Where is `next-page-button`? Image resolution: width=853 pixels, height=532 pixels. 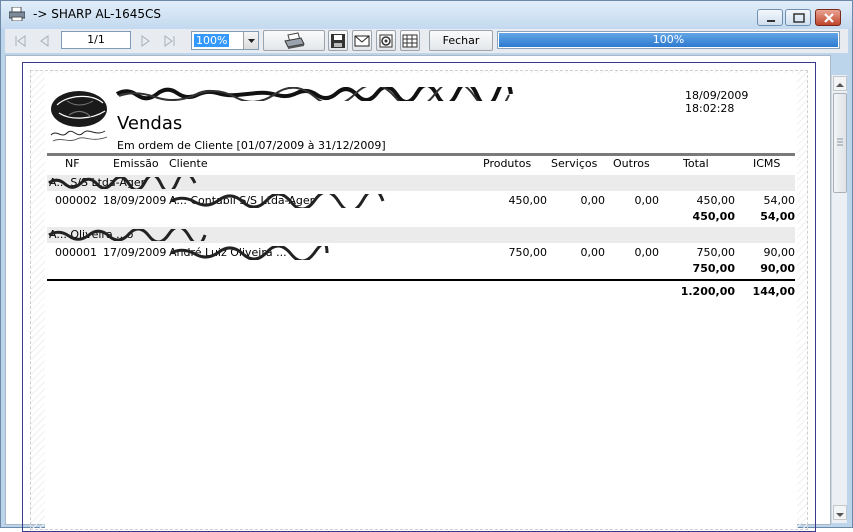
next-page-button is located at coordinates (146, 40).